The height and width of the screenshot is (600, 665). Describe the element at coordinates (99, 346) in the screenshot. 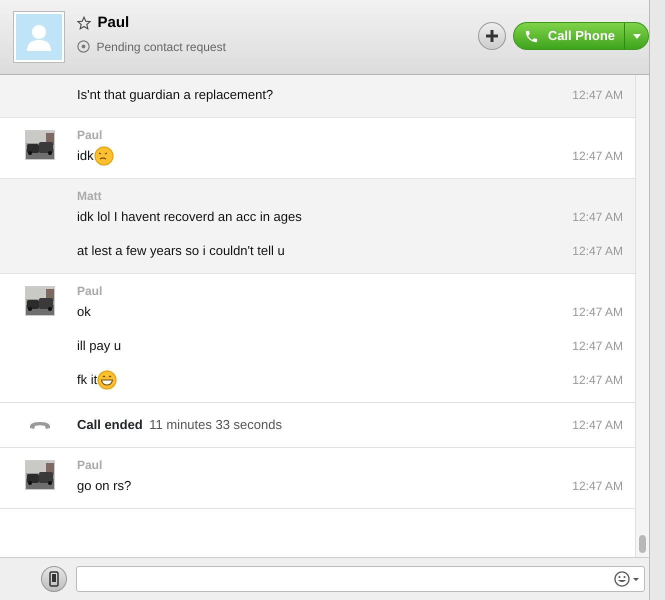

I see `message-text: ill pay u` at that location.